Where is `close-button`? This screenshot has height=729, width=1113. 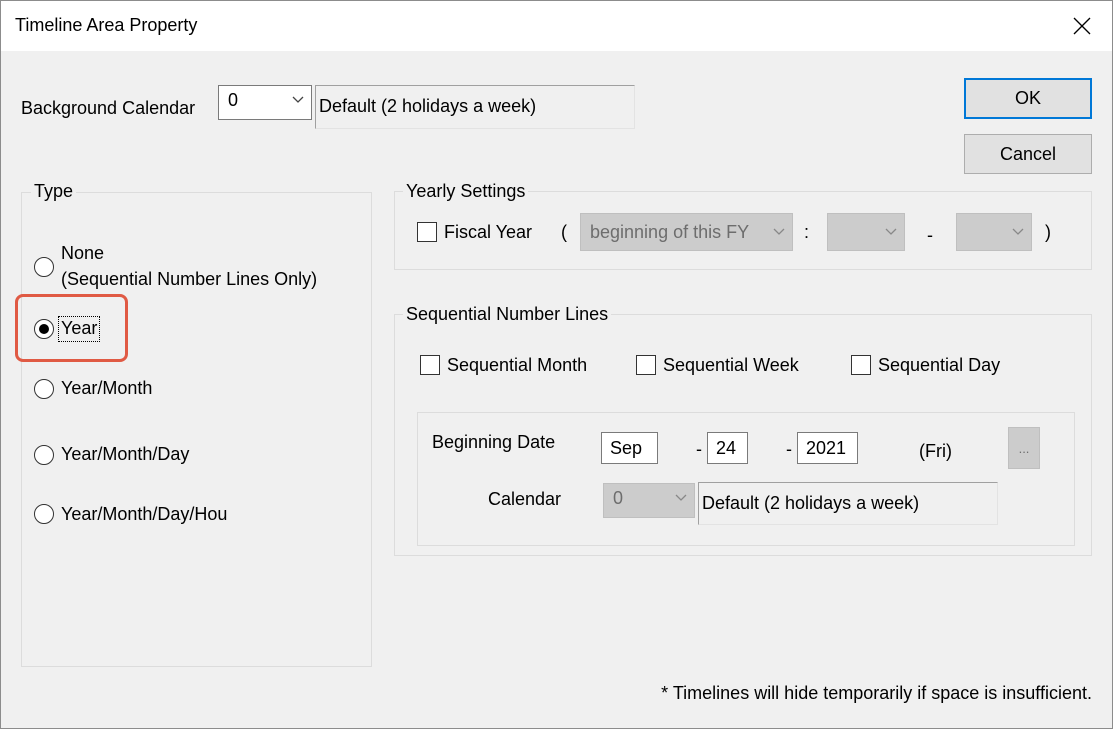 close-button is located at coordinates (1082, 26).